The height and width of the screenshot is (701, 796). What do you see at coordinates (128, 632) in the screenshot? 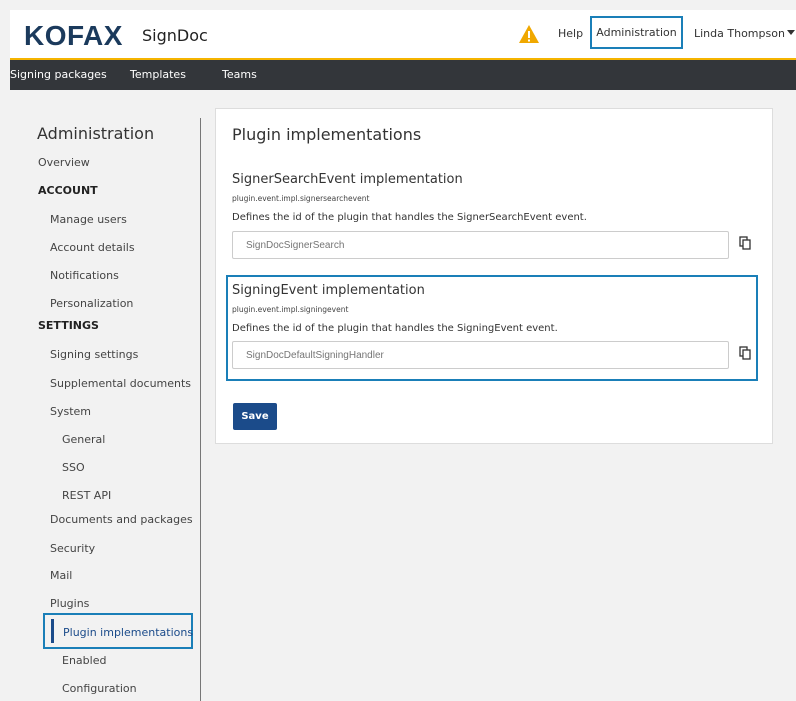
I see `sidebar-item-label: Plugin implementations` at bounding box center [128, 632].